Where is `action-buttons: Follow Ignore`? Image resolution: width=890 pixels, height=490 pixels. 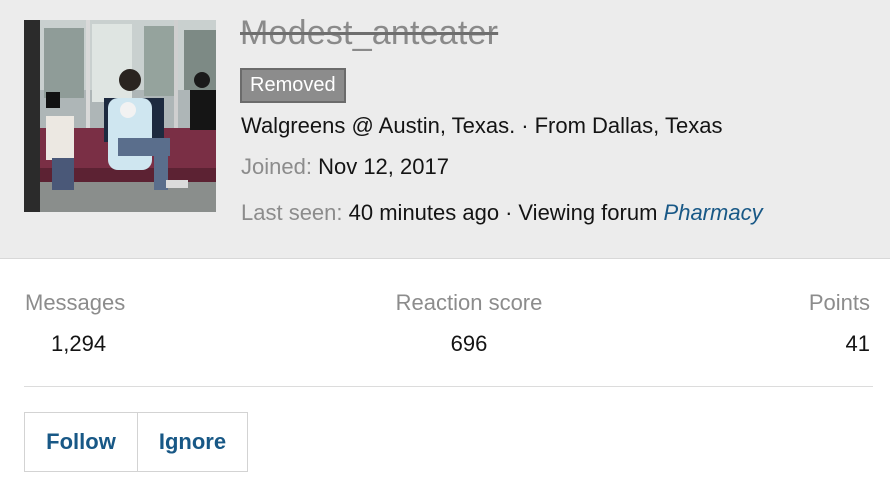
action-buttons: Follow Ignore is located at coordinates (136, 442).